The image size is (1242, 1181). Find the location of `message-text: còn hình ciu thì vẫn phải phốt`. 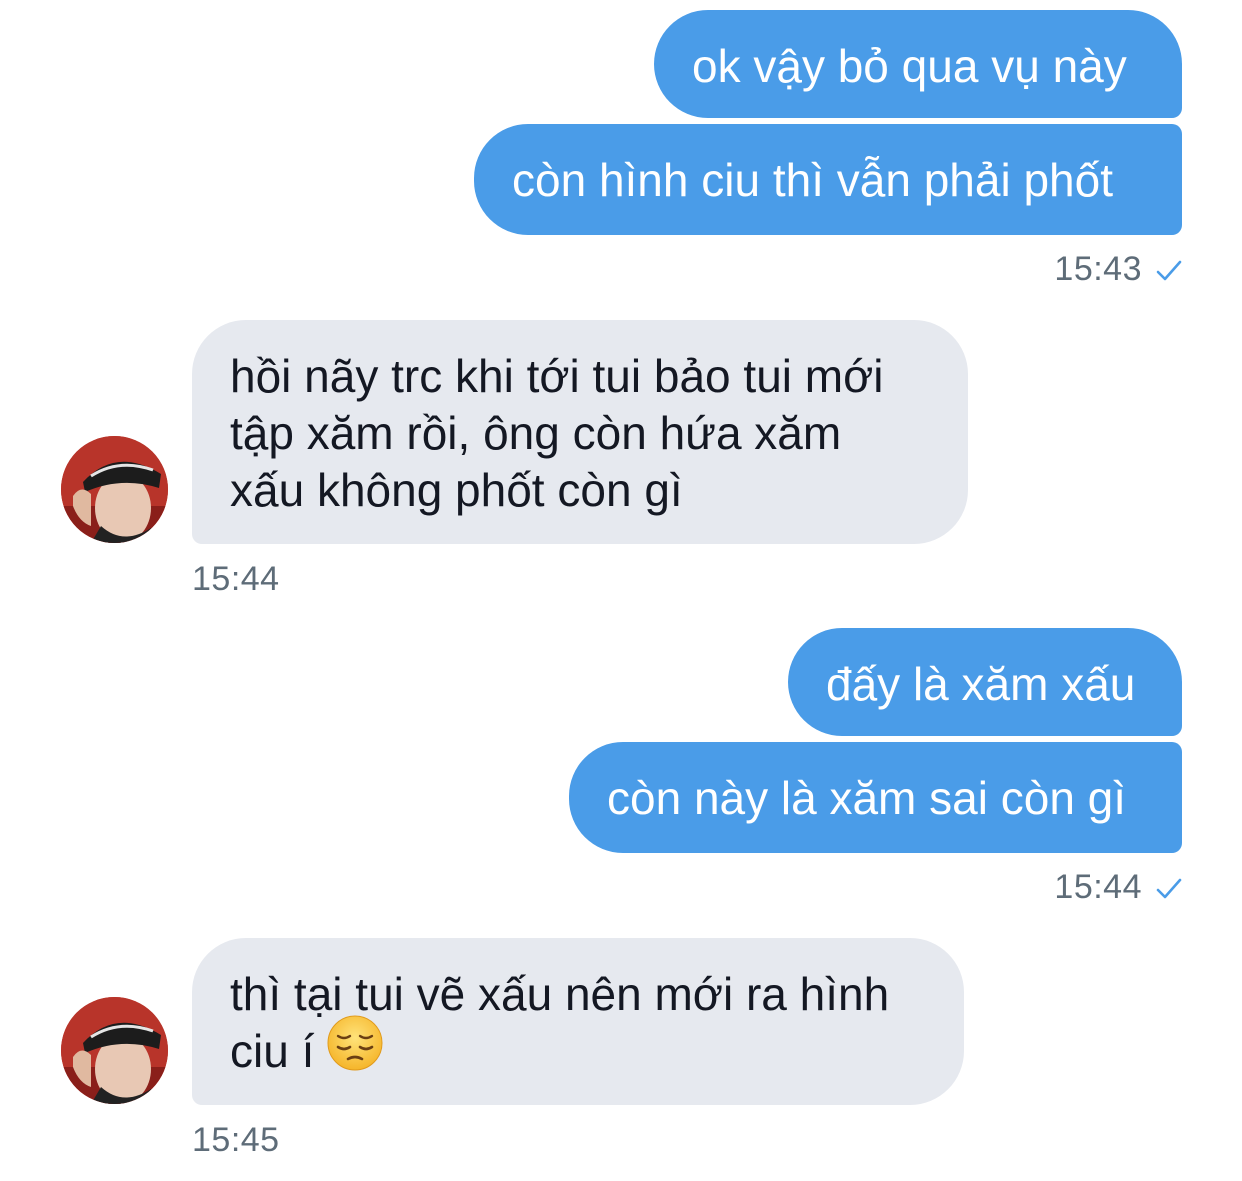

message-text: còn hình ciu thì vẫn phải phốt is located at coordinates (812, 180).